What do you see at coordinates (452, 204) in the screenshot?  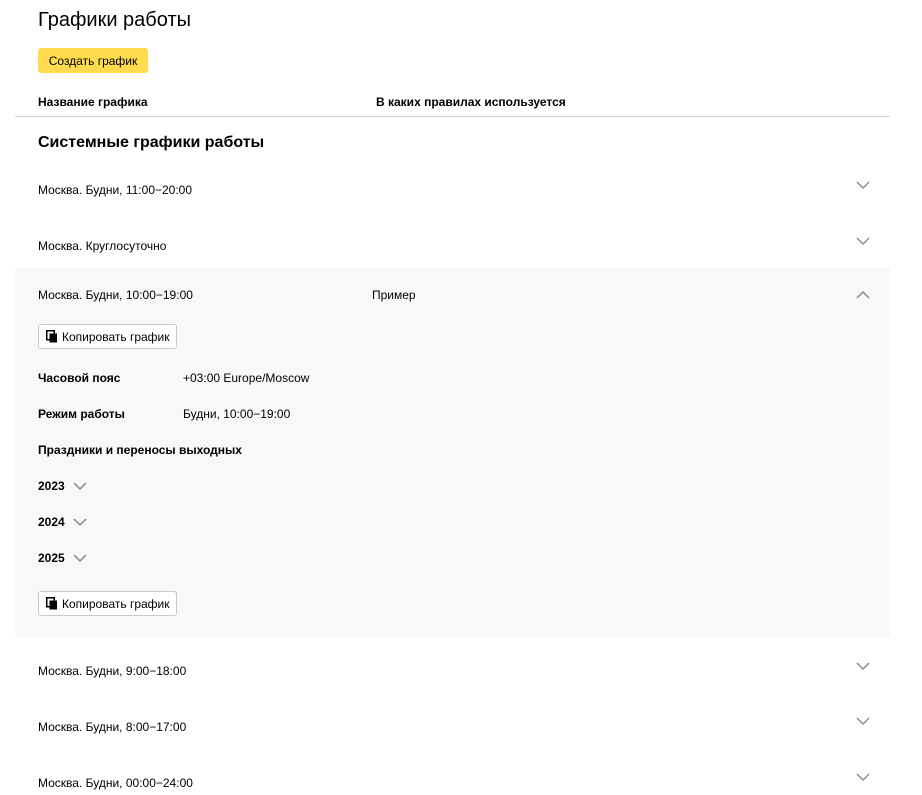 I see `schedule-row: Москва. Будни, 11:00−20:00` at bounding box center [452, 204].